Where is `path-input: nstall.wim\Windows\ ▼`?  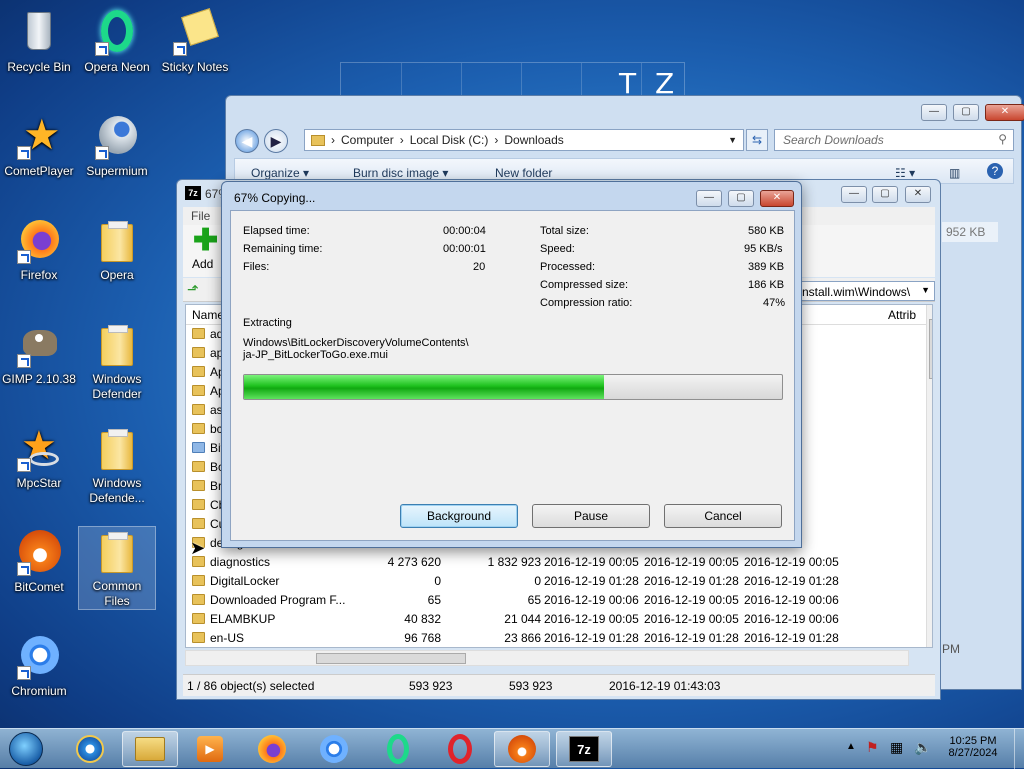
path-input: nstall.wim\Windows\ ▼ is located at coordinates (866, 291).